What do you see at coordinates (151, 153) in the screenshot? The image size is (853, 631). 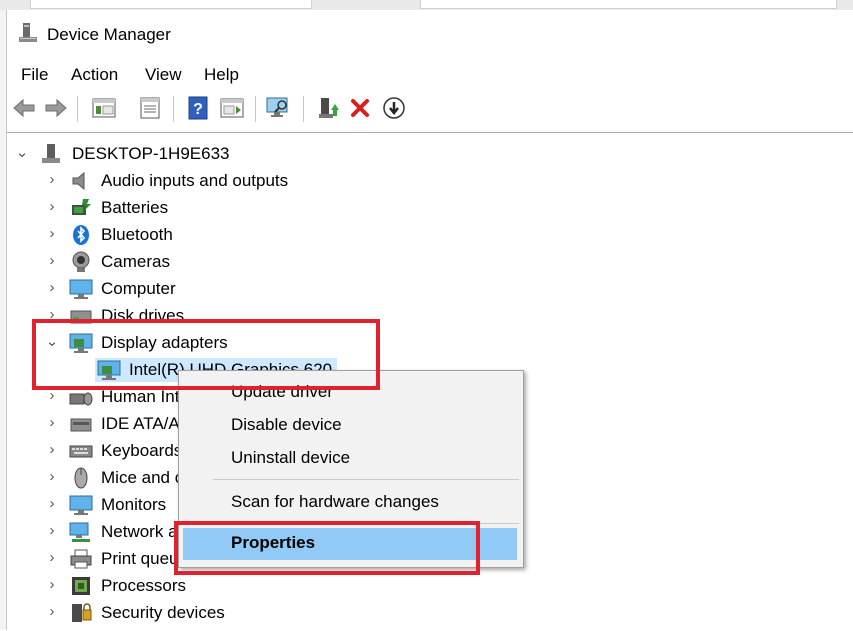 I see `tree-root-label: DESKTOP-1H9E633` at bounding box center [151, 153].